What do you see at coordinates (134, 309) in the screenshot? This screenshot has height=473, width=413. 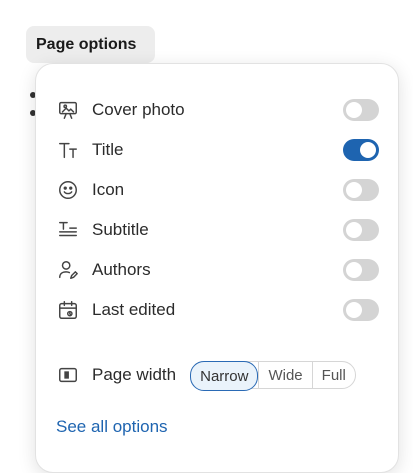 I see `option-label: Last edited` at bounding box center [134, 309].